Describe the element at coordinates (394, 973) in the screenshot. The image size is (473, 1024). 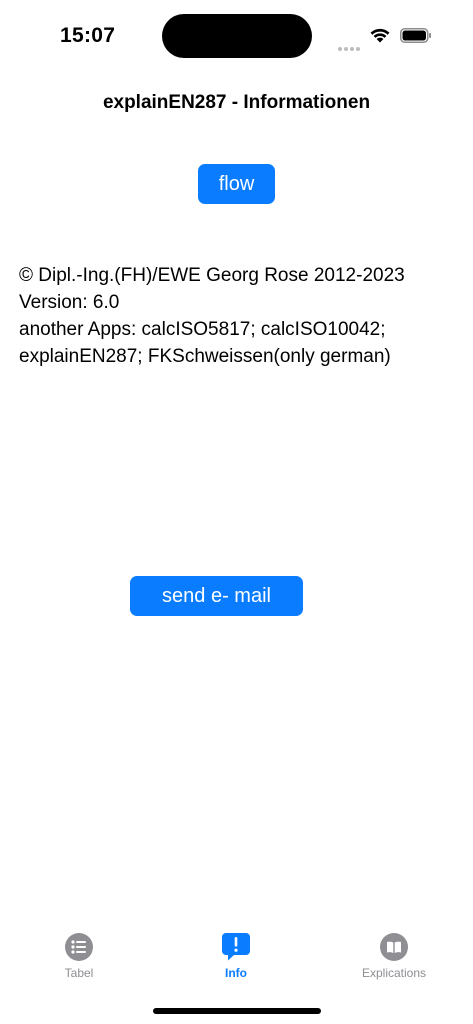
I see `tab-explications-label: Explications` at that location.